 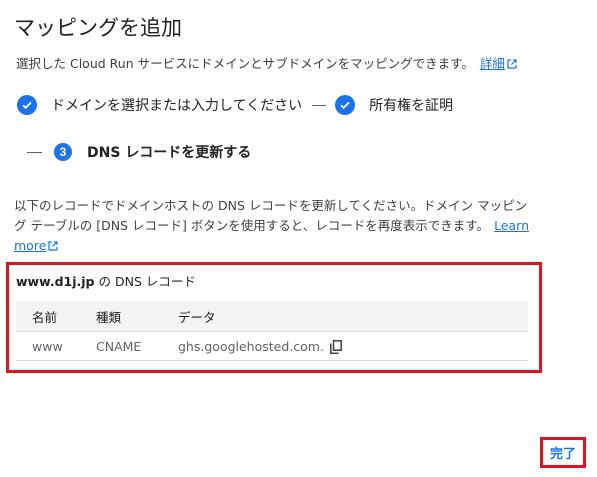 I want to click on done-button: 完了, so click(x=563, y=452).